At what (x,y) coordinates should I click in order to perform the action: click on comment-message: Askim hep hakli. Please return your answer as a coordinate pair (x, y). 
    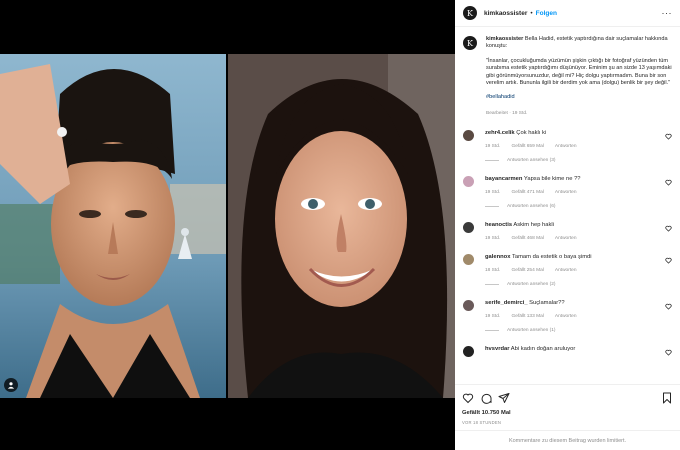
    Looking at the image, I should click on (533, 225).